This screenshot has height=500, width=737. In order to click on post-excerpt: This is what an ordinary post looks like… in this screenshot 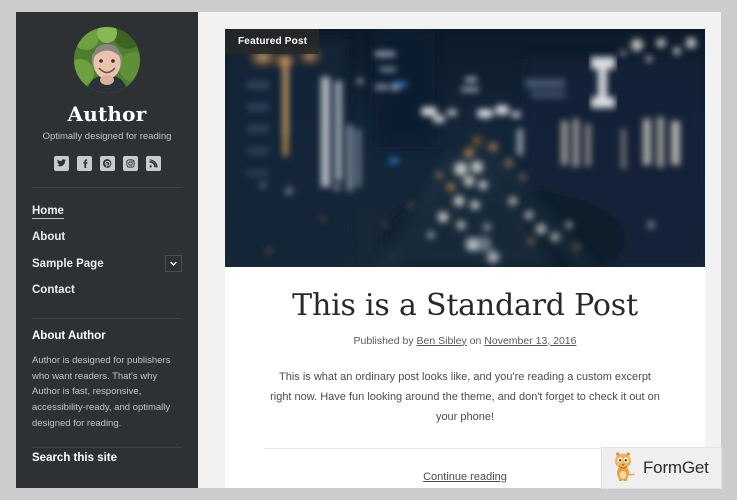, I will do `click(465, 397)`.